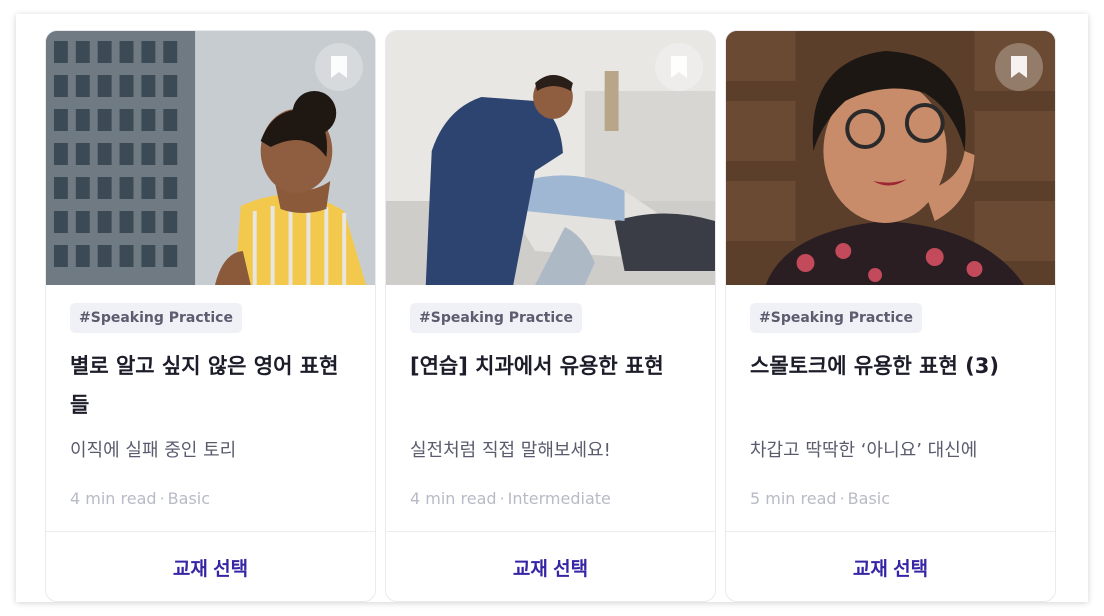 The height and width of the screenshot is (616, 1104). Describe the element at coordinates (864, 450) in the screenshot. I see `lesson-subtitle: 차갑고 딱딱한 ‘아니요’ 대신에` at that location.